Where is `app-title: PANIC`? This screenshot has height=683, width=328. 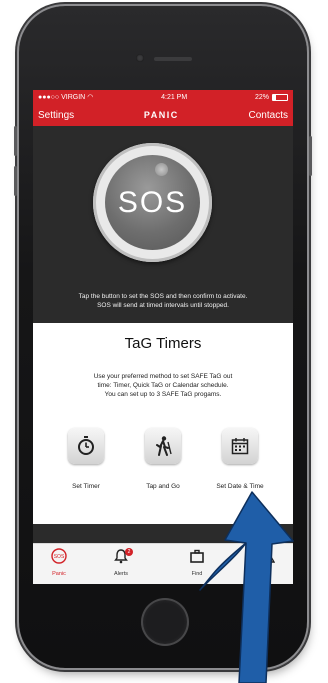
app-title: PANIC is located at coordinates (161, 115).